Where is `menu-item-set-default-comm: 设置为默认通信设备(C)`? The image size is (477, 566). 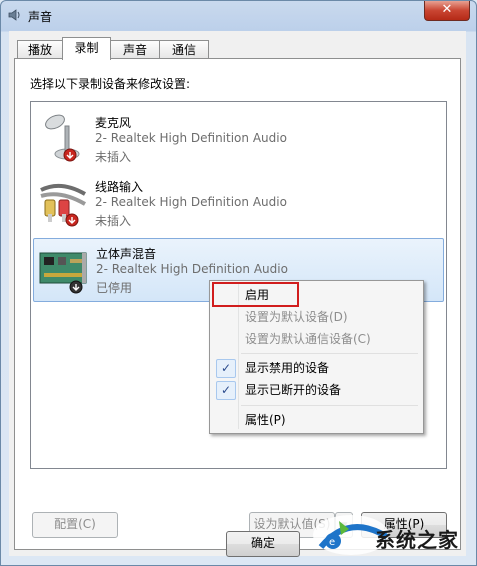 menu-item-set-default-comm: 设置为默认通信设备(C) is located at coordinates (315, 339).